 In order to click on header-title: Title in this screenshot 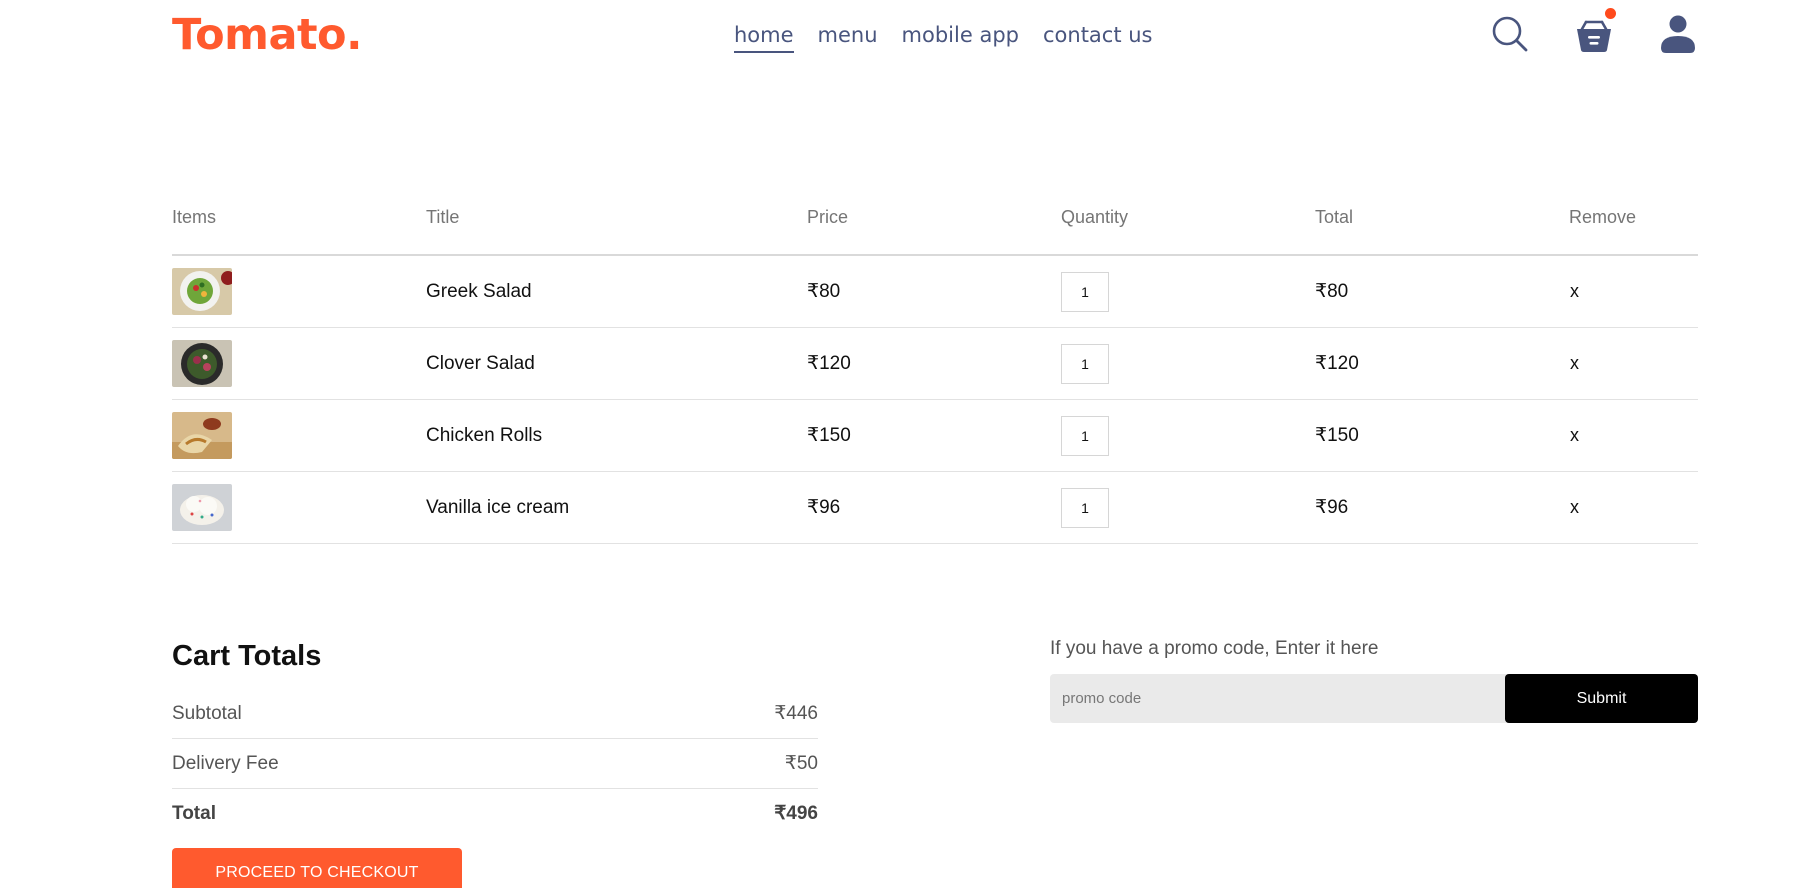, I will do `click(443, 216)`.